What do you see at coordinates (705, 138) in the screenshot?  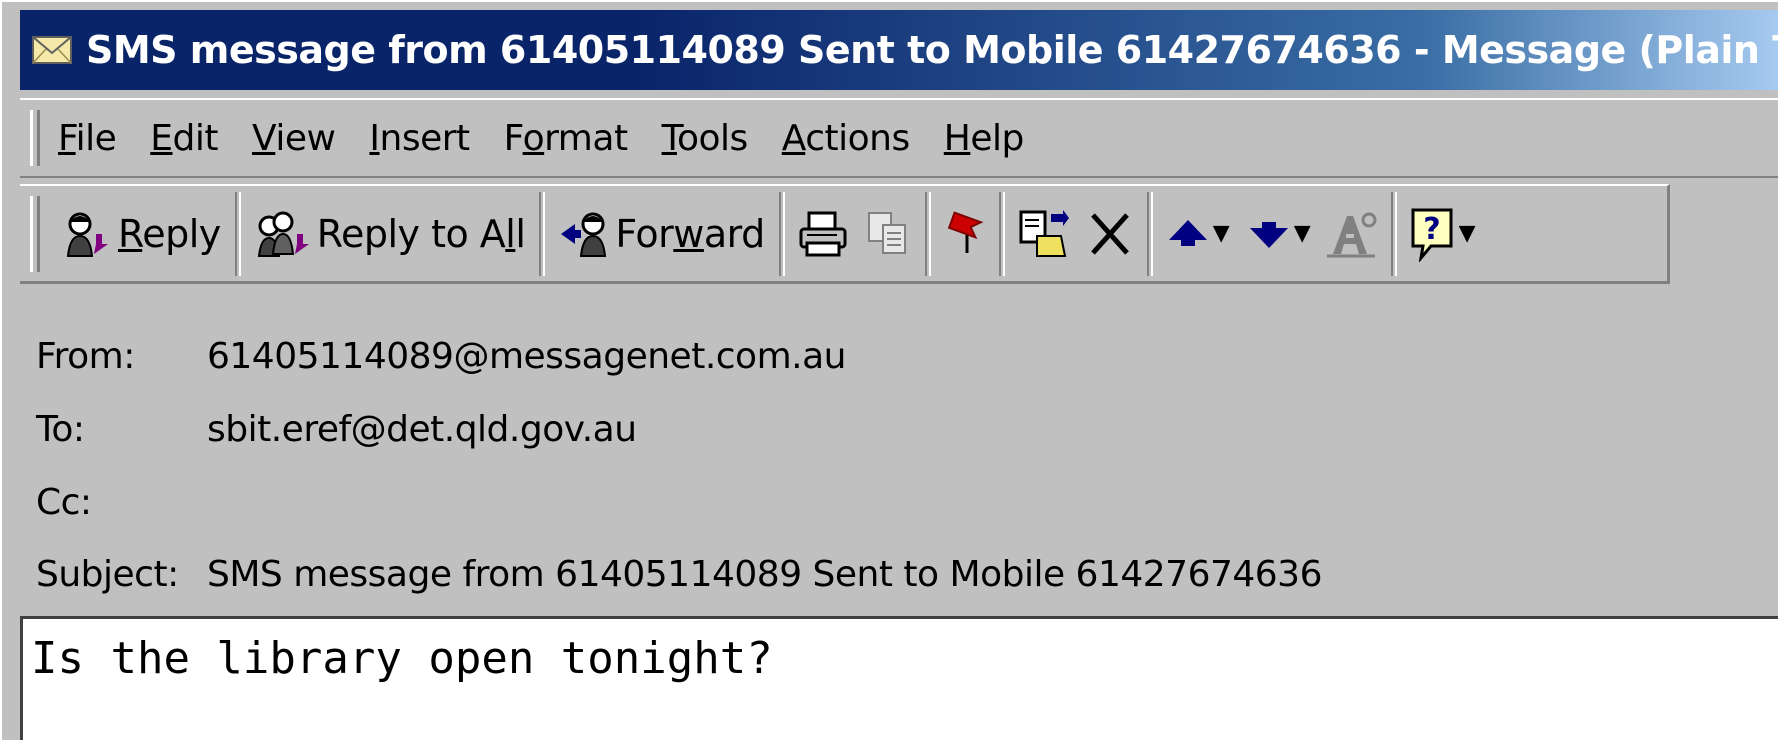 I see `menu-tools: Tools` at bounding box center [705, 138].